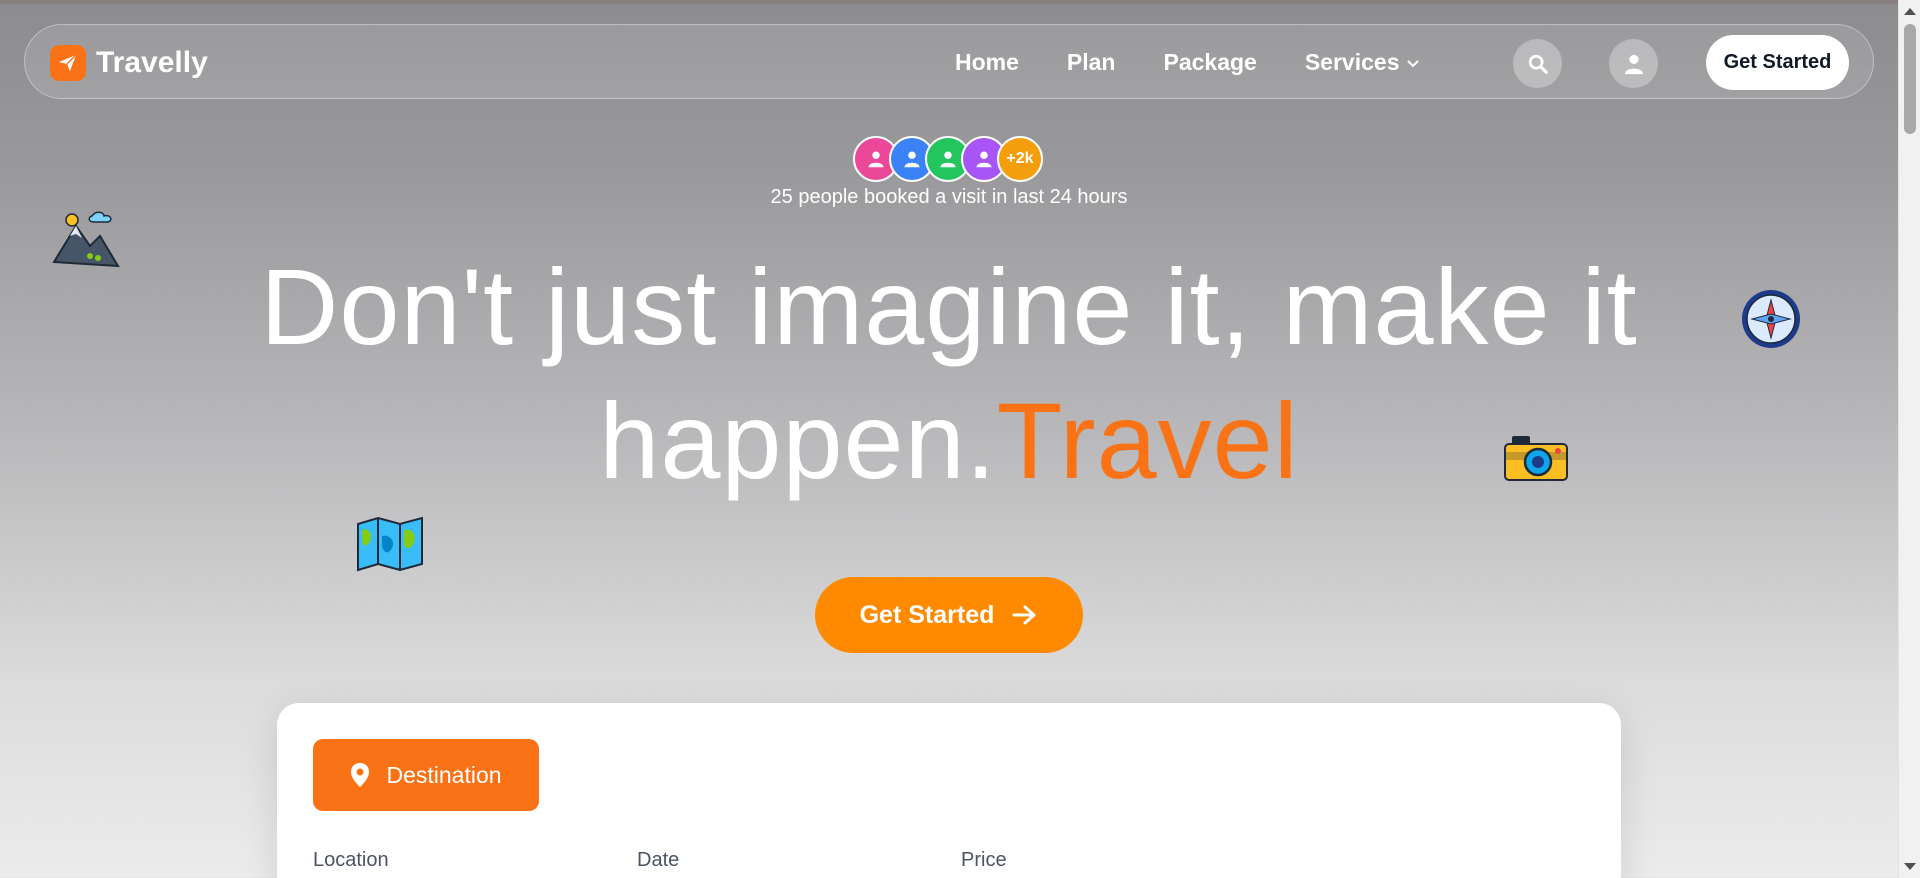 Image resolution: width=1920 pixels, height=878 pixels. I want to click on booking-panel: Destination Location Date Price, so click(949, 790).